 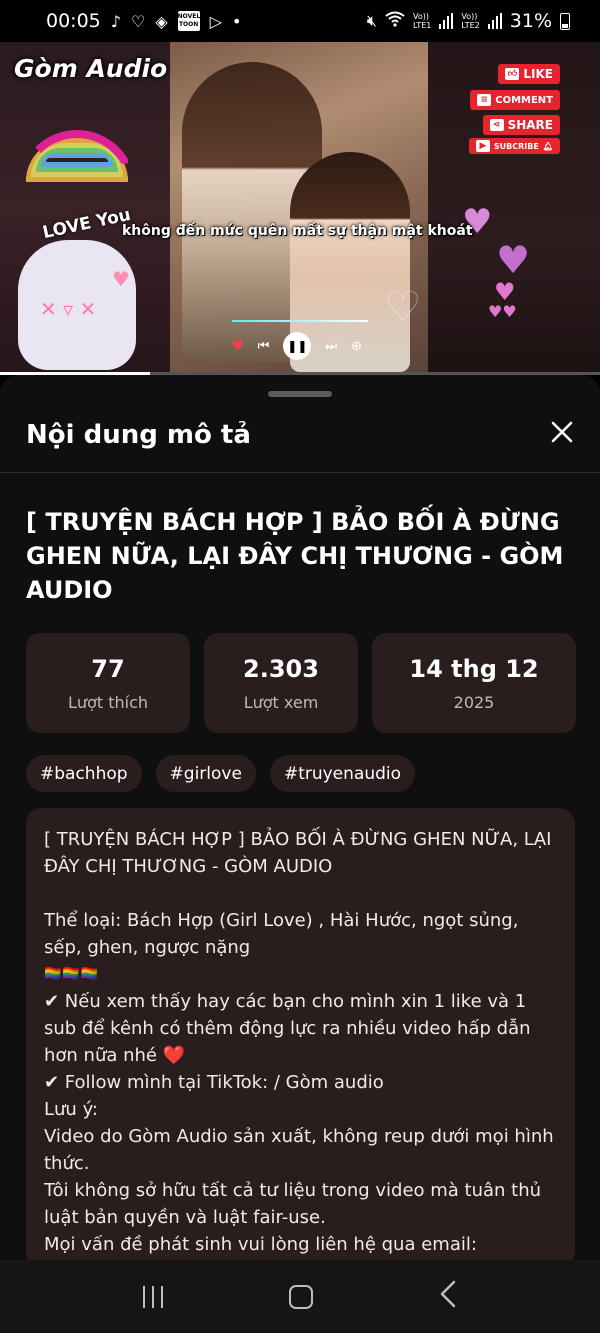 What do you see at coordinates (342, 773) in the screenshot?
I see `hashtag-chip: #truyenaudio` at bounding box center [342, 773].